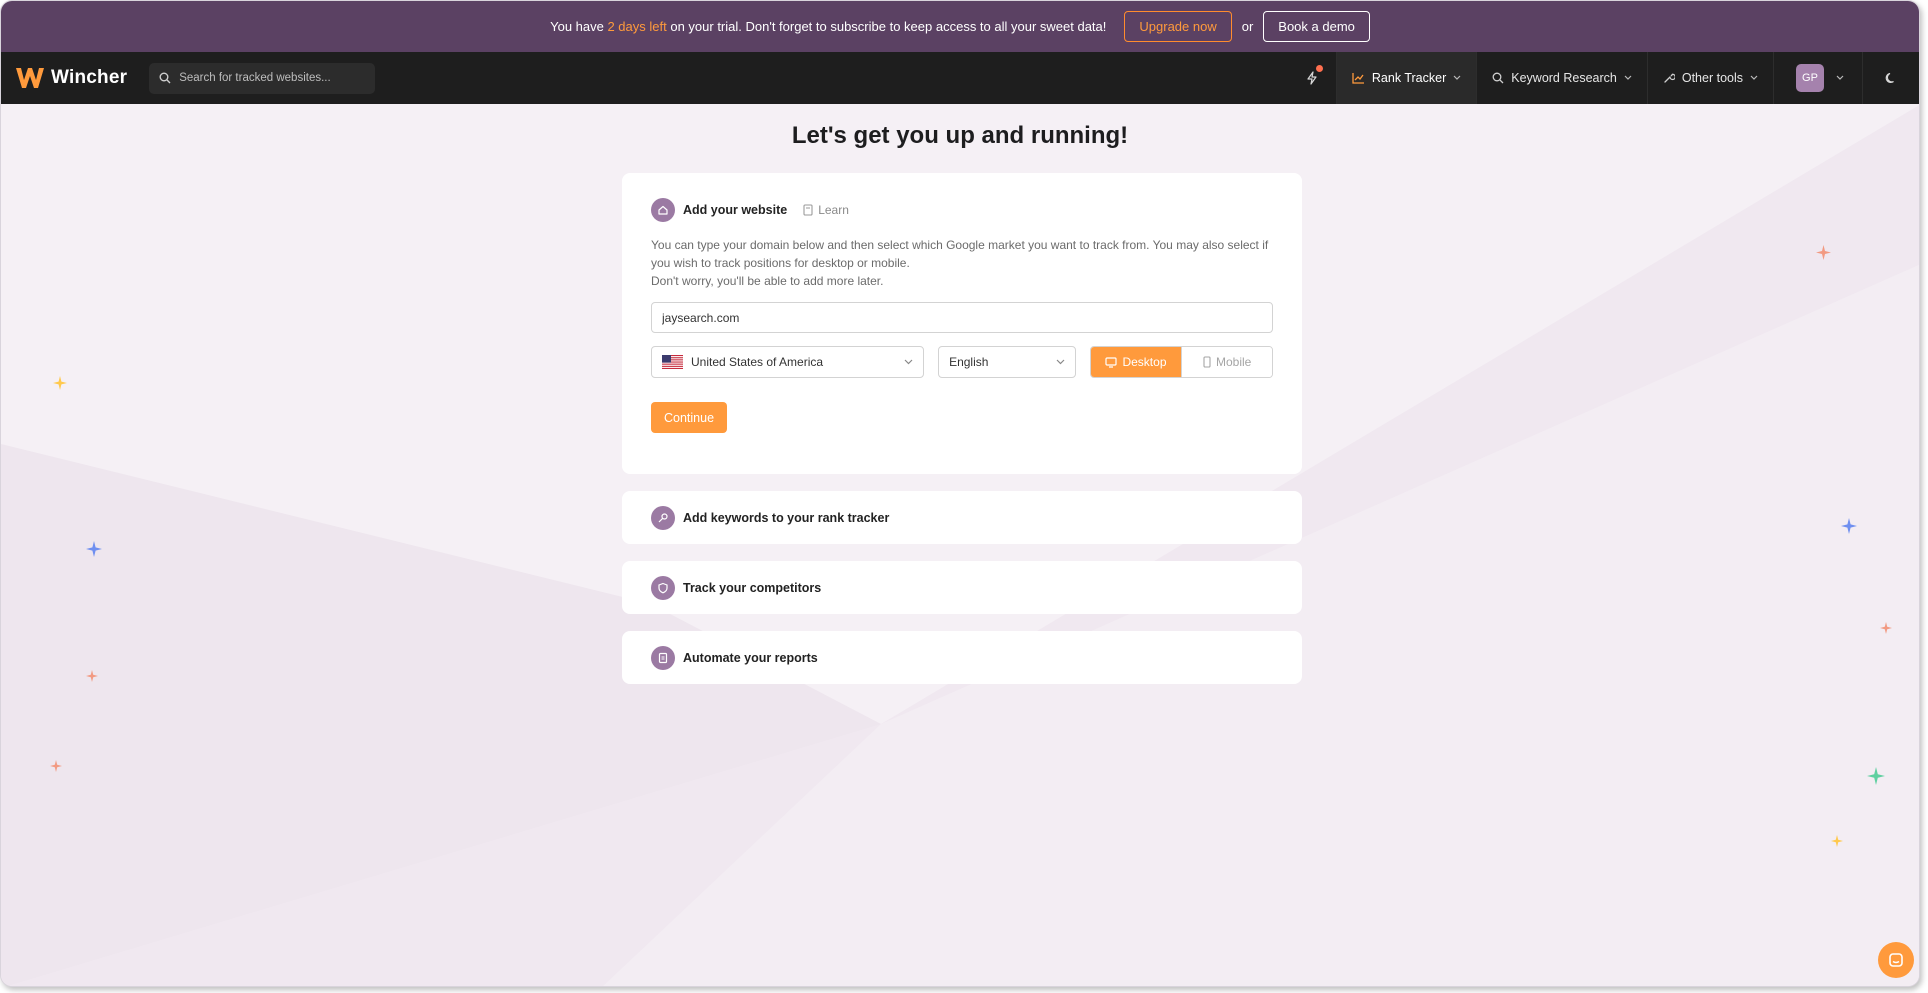 The image size is (1928, 993). What do you see at coordinates (962, 210) in the screenshot?
I see `add-website-header: Add your website Learn` at bounding box center [962, 210].